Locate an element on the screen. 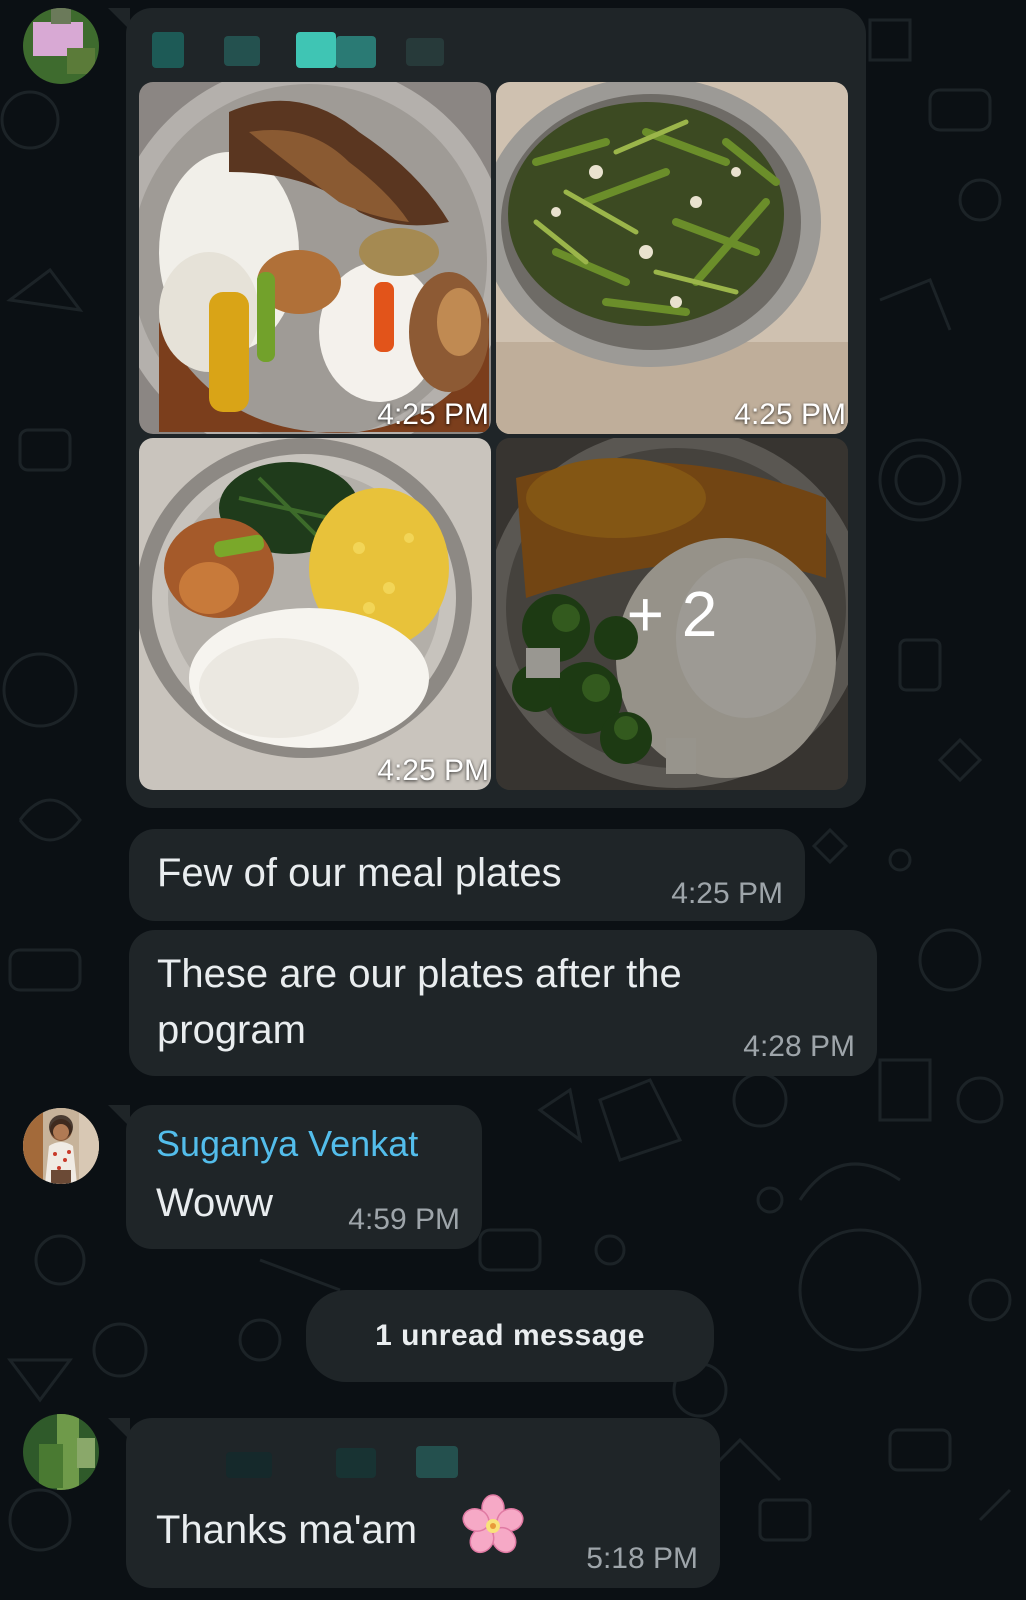  album-photo-more: + 2 is located at coordinates (672, 614).